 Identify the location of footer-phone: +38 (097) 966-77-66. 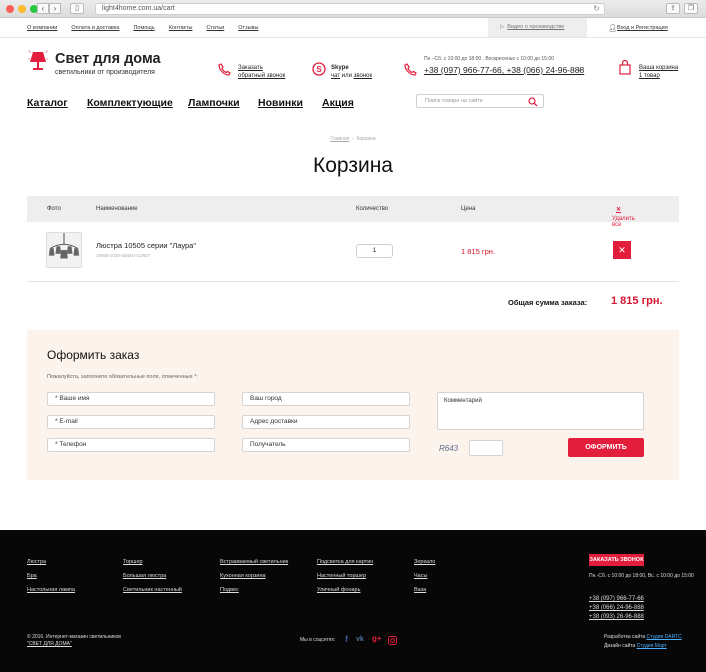
(616, 599).